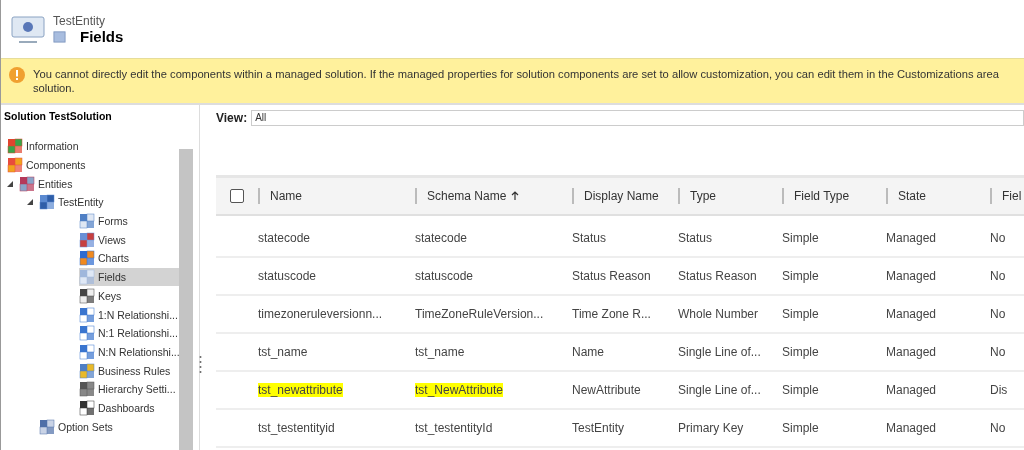 The height and width of the screenshot is (450, 1024). I want to click on table-cell: tst_newattribute, so click(300, 390).